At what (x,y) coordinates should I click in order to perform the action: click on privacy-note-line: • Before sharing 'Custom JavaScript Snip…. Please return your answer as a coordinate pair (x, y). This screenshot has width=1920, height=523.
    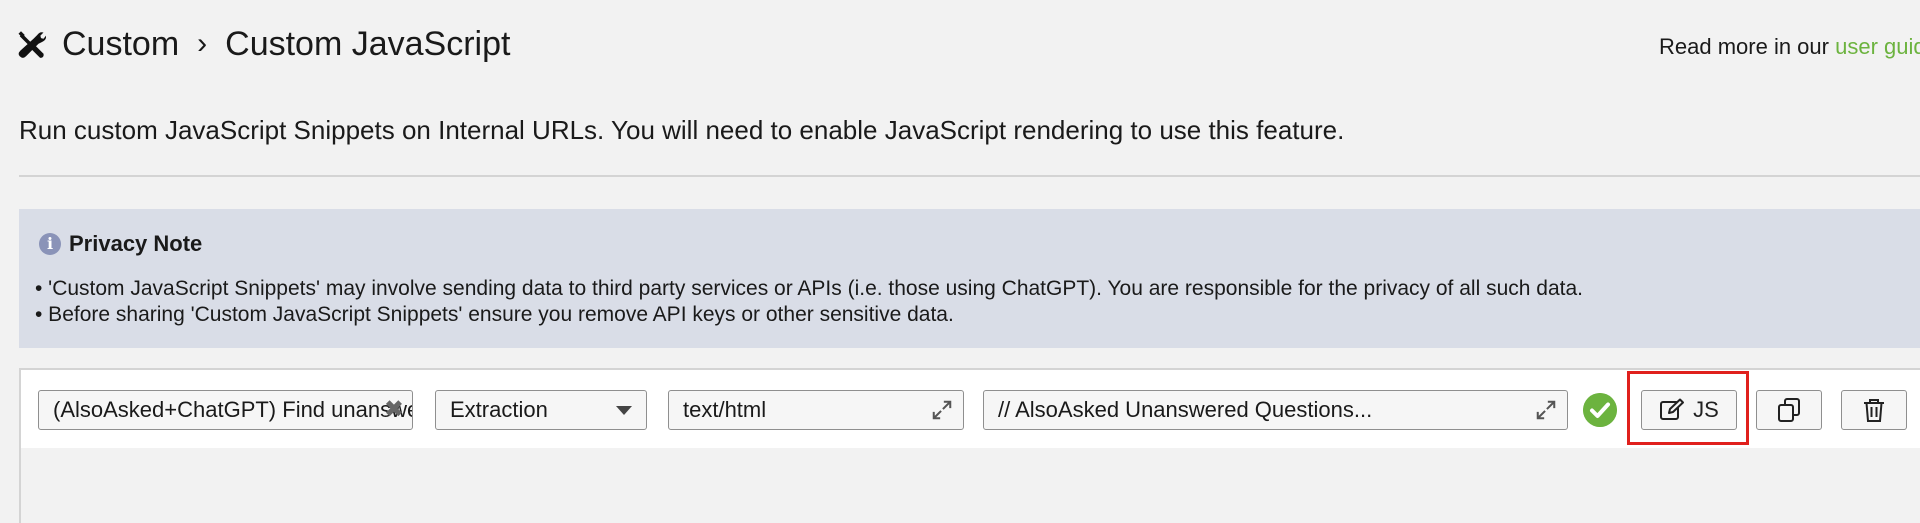
    Looking at the image, I should click on (494, 314).